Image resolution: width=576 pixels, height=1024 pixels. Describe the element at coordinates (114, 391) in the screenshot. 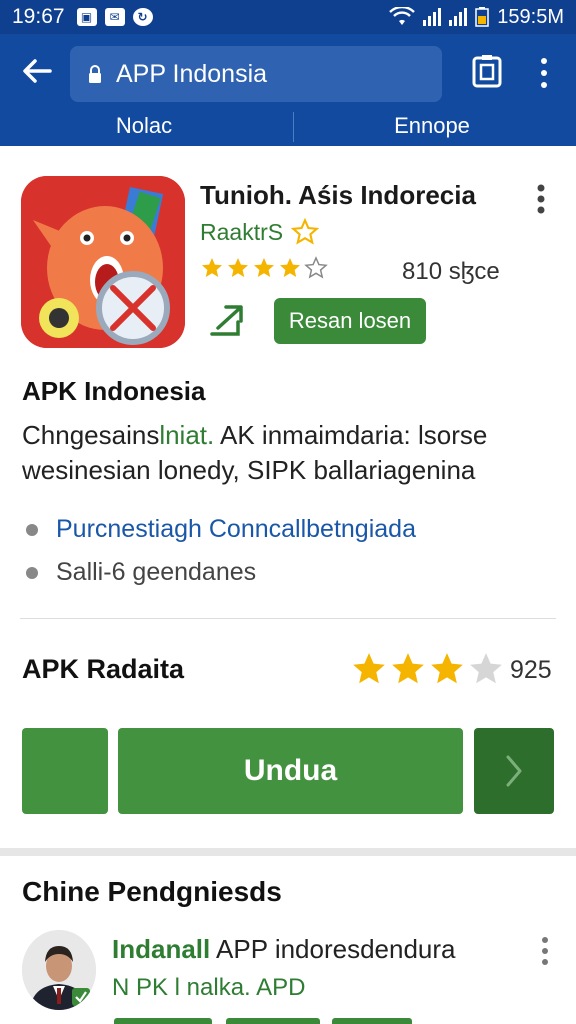

I see `description-title: APK Indonesia` at that location.